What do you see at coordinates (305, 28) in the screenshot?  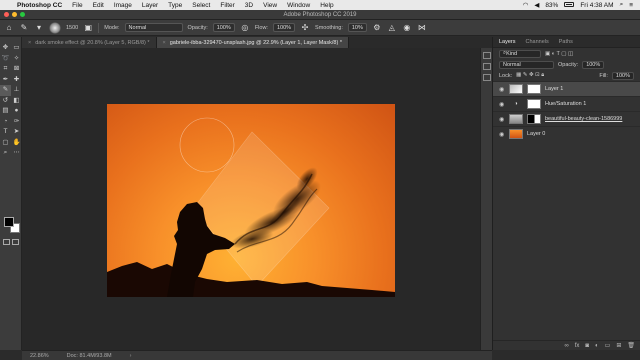 I see `airbrush-icon: ✣` at bounding box center [305, 28].